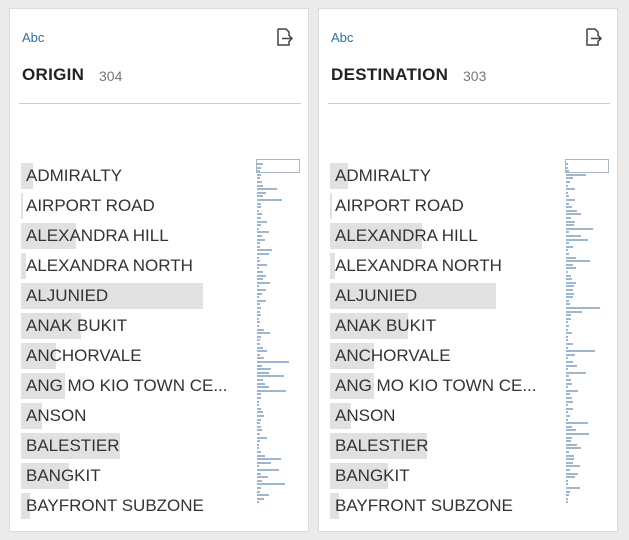  What do you see at coordinates (53, 74) in the screenshot?
I see `field-title: ORIGIN` at bounding box center [53, 74].